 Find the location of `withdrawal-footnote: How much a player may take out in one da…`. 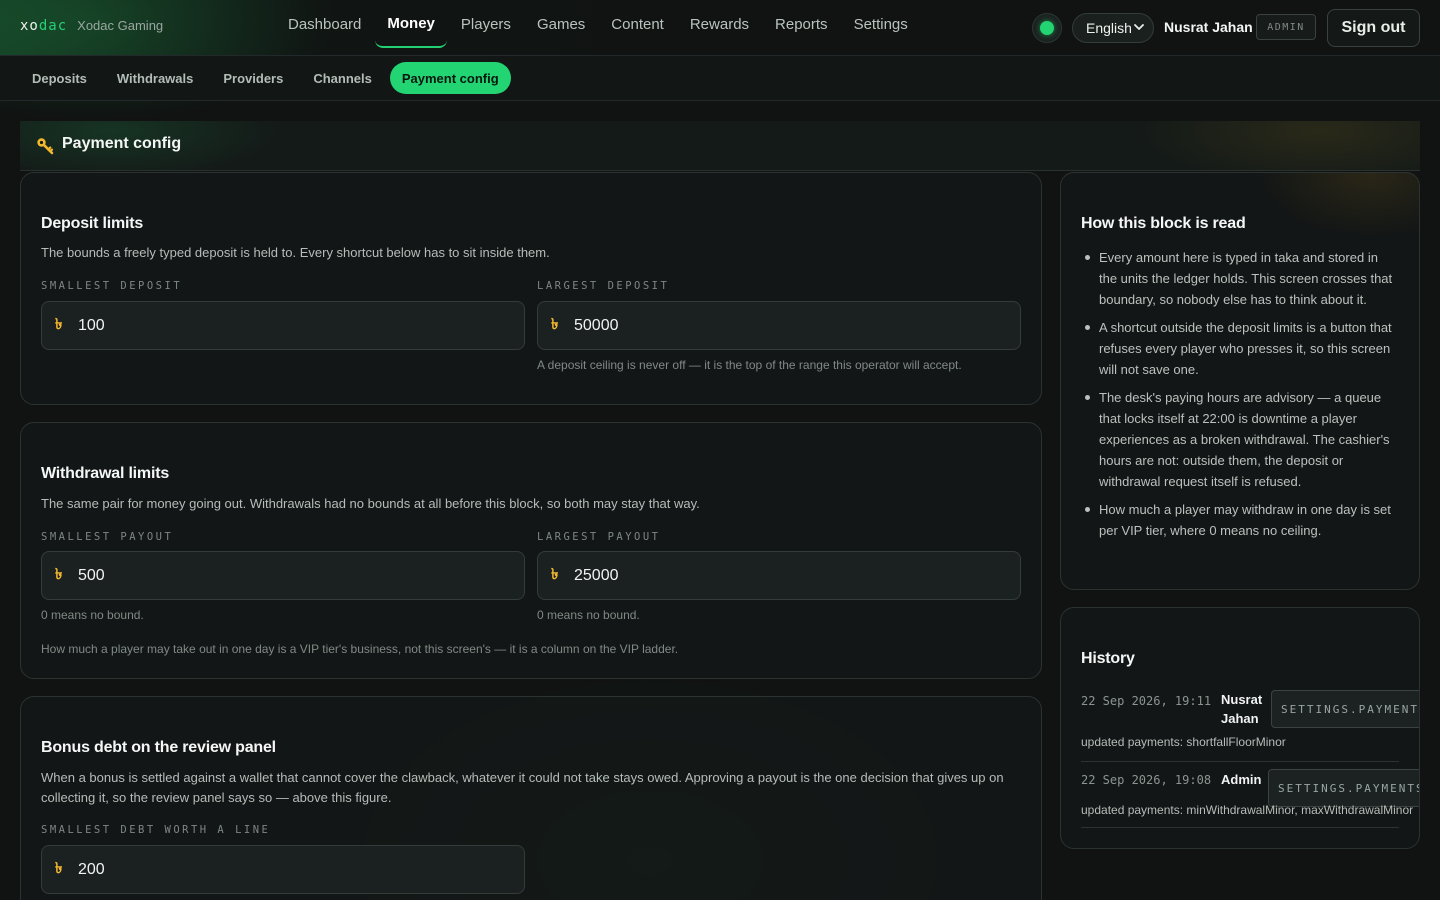

withdrawal-footnote: How much a player may take out in one da… is located at coordinates (360, 649).